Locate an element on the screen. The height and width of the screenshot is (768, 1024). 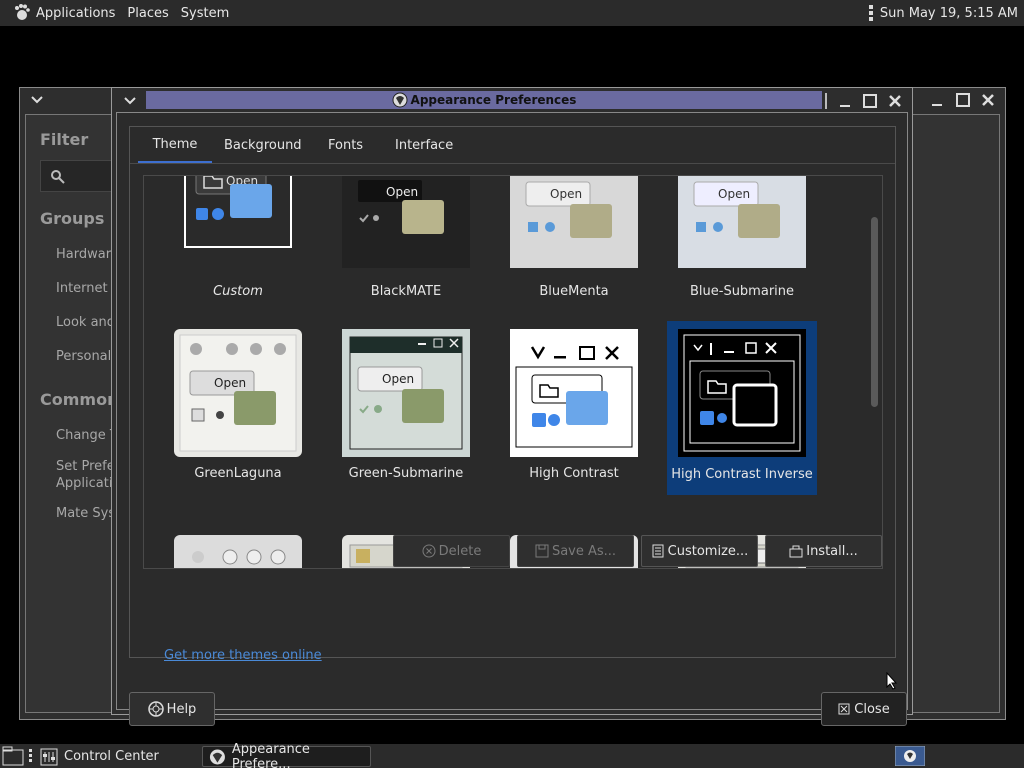
close-button: Close is located at coordinates (864, 709).